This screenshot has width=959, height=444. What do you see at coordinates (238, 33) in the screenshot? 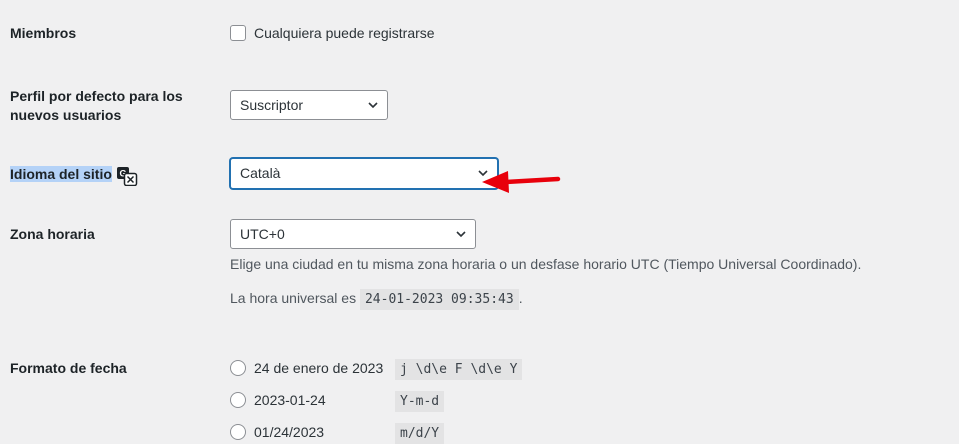
I see `anyone-can-register-checkbox` at bounding box center [238, 33].